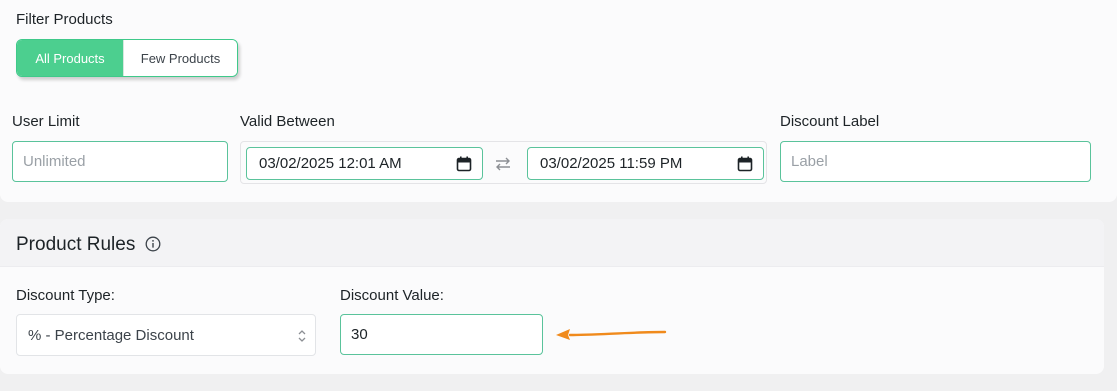 This screenshot has height=391, width=1117. What do you see at coordinates (392, 295) in the screenshot?
I see `discount-value-label: Discount Value:` at bounding box center [392, 295].